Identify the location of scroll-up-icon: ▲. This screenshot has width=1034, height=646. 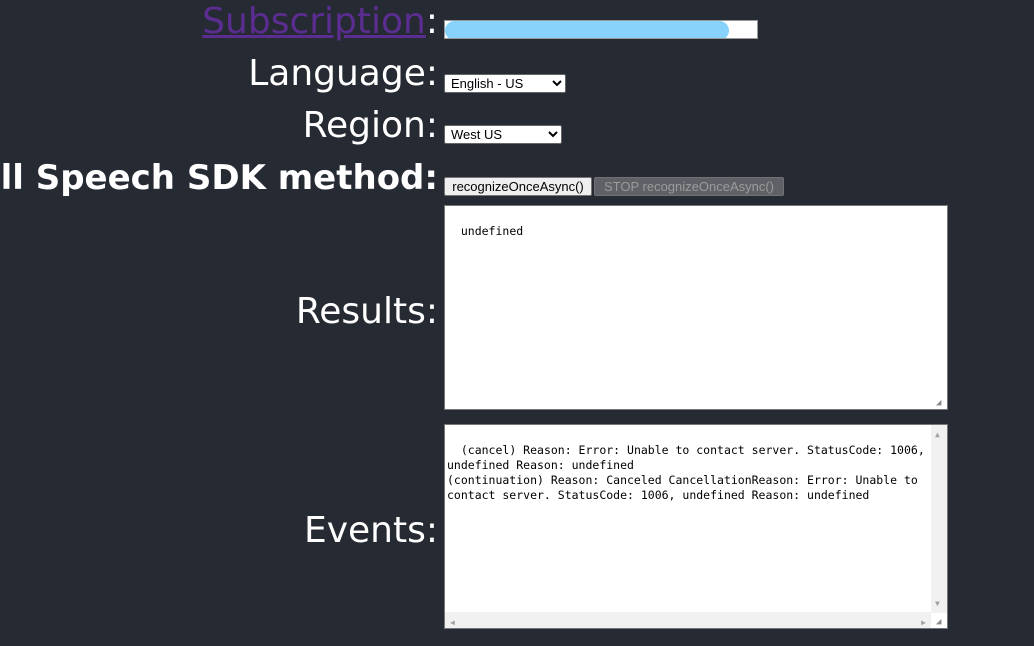
(937, 434).